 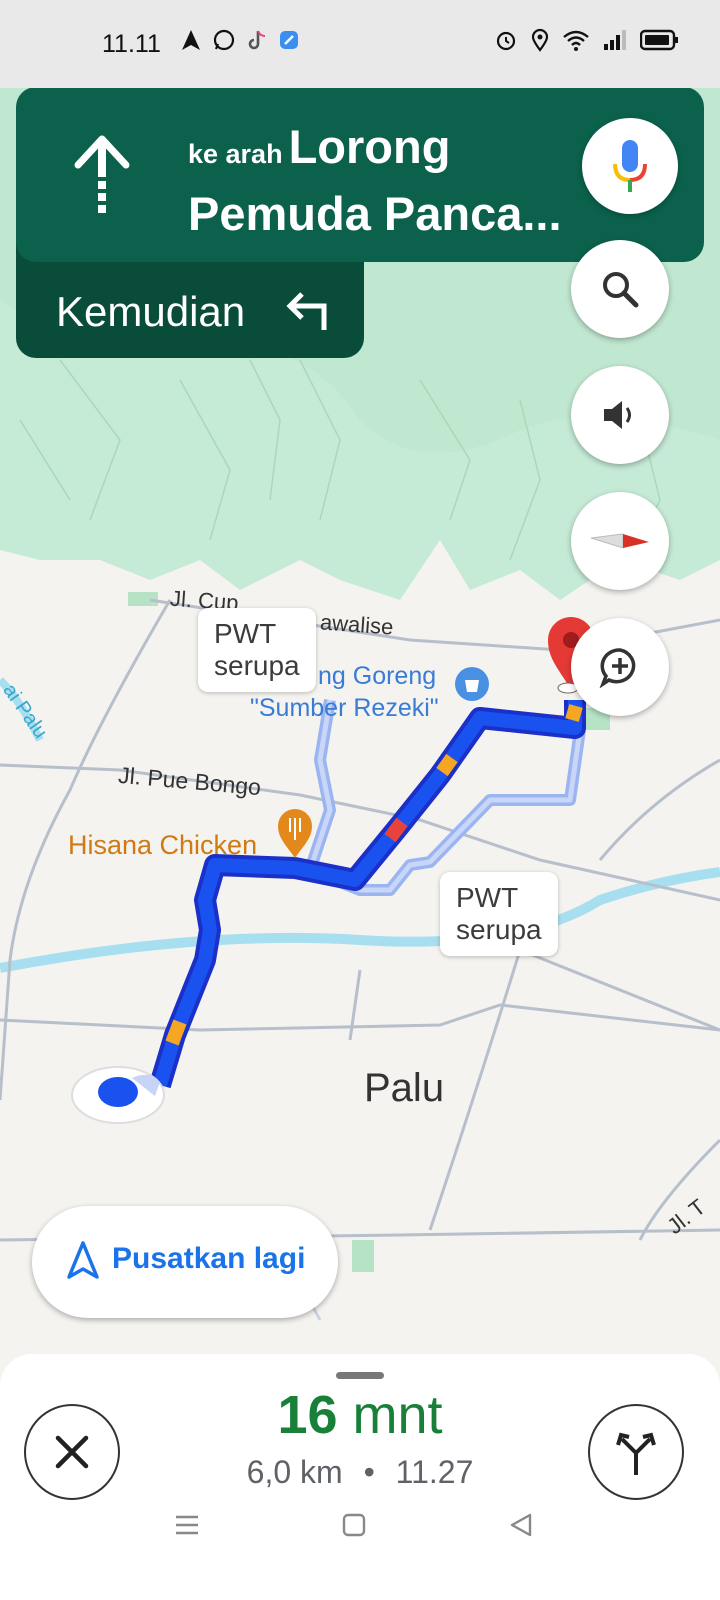 What do you see at coordinates (235, 154) in the screenshot?
I see `direction-prefix: ke arah` at bounding box center [235, 154].